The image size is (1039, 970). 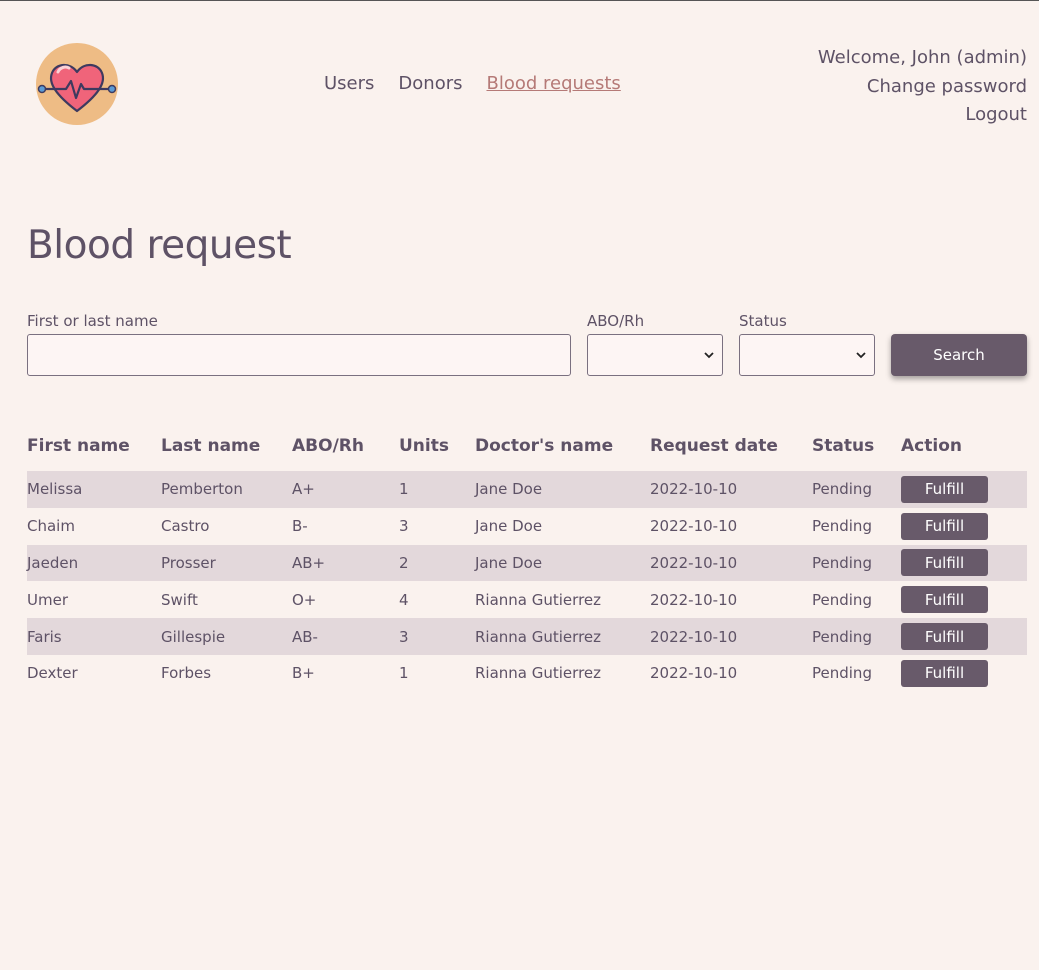 I want to click on cell-abo-rh: B-, so click(x=300, y=526).